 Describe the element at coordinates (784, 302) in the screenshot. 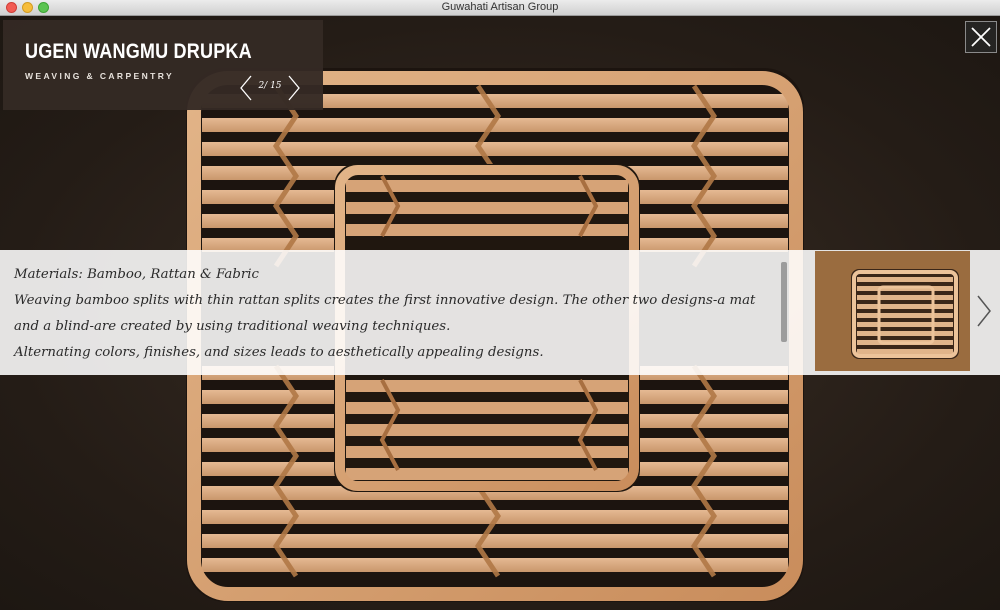

I see `caption-scrollbar` at that location.